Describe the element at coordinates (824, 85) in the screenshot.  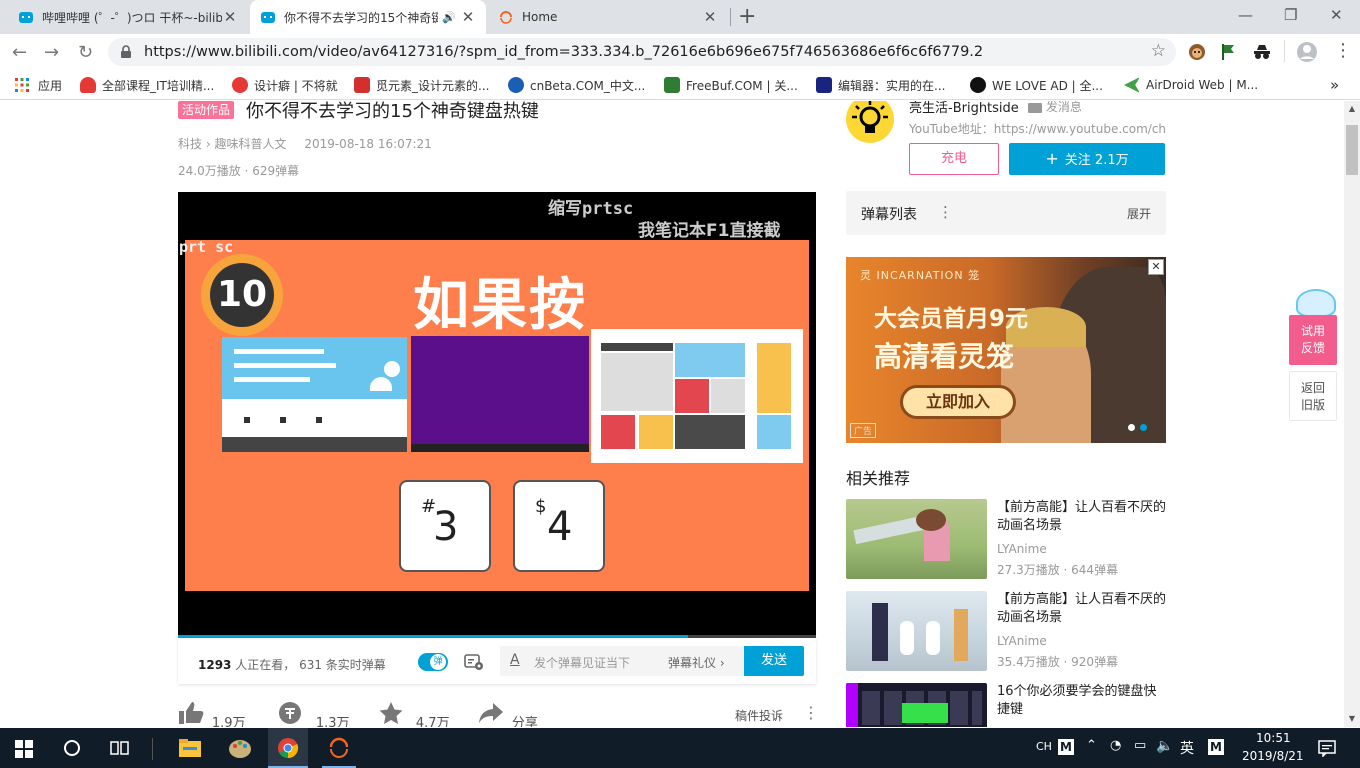
I see `editor-icon` at that location.